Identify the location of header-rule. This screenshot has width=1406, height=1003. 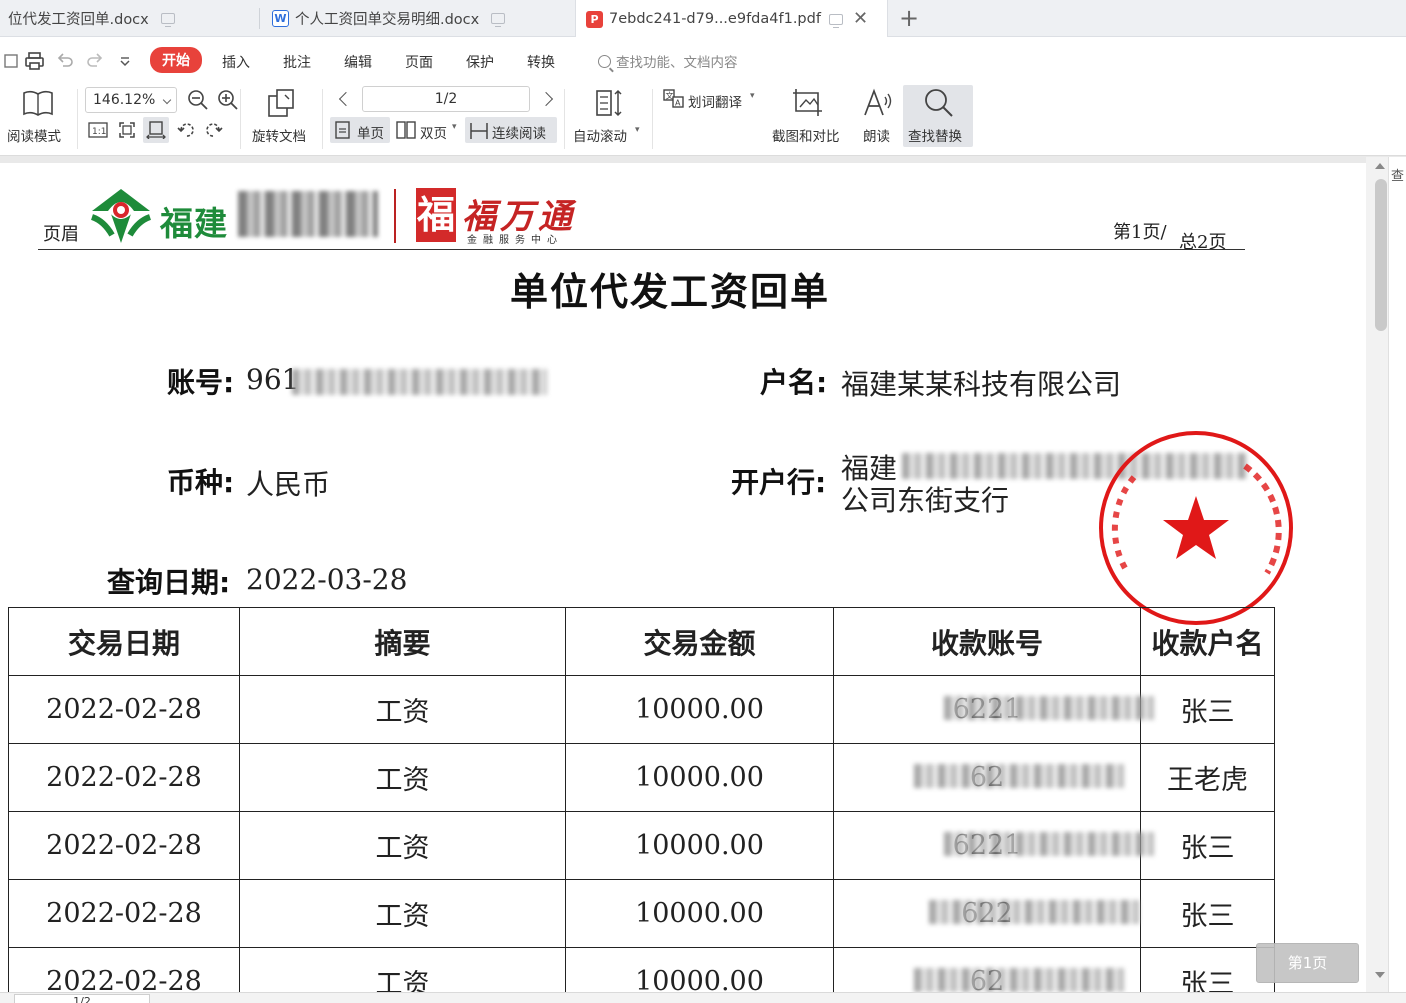
(641, 249).